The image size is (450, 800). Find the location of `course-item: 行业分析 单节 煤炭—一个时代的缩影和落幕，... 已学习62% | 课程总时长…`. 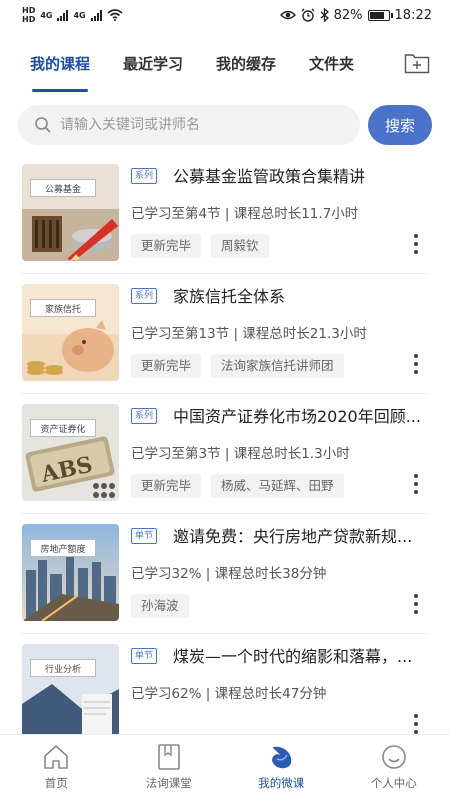

course-item: 行业分析 单节 煤炭—一个时代的缩影和落幕，... 已学习62% | 课程总时长… is located at coordinates (225, 684).